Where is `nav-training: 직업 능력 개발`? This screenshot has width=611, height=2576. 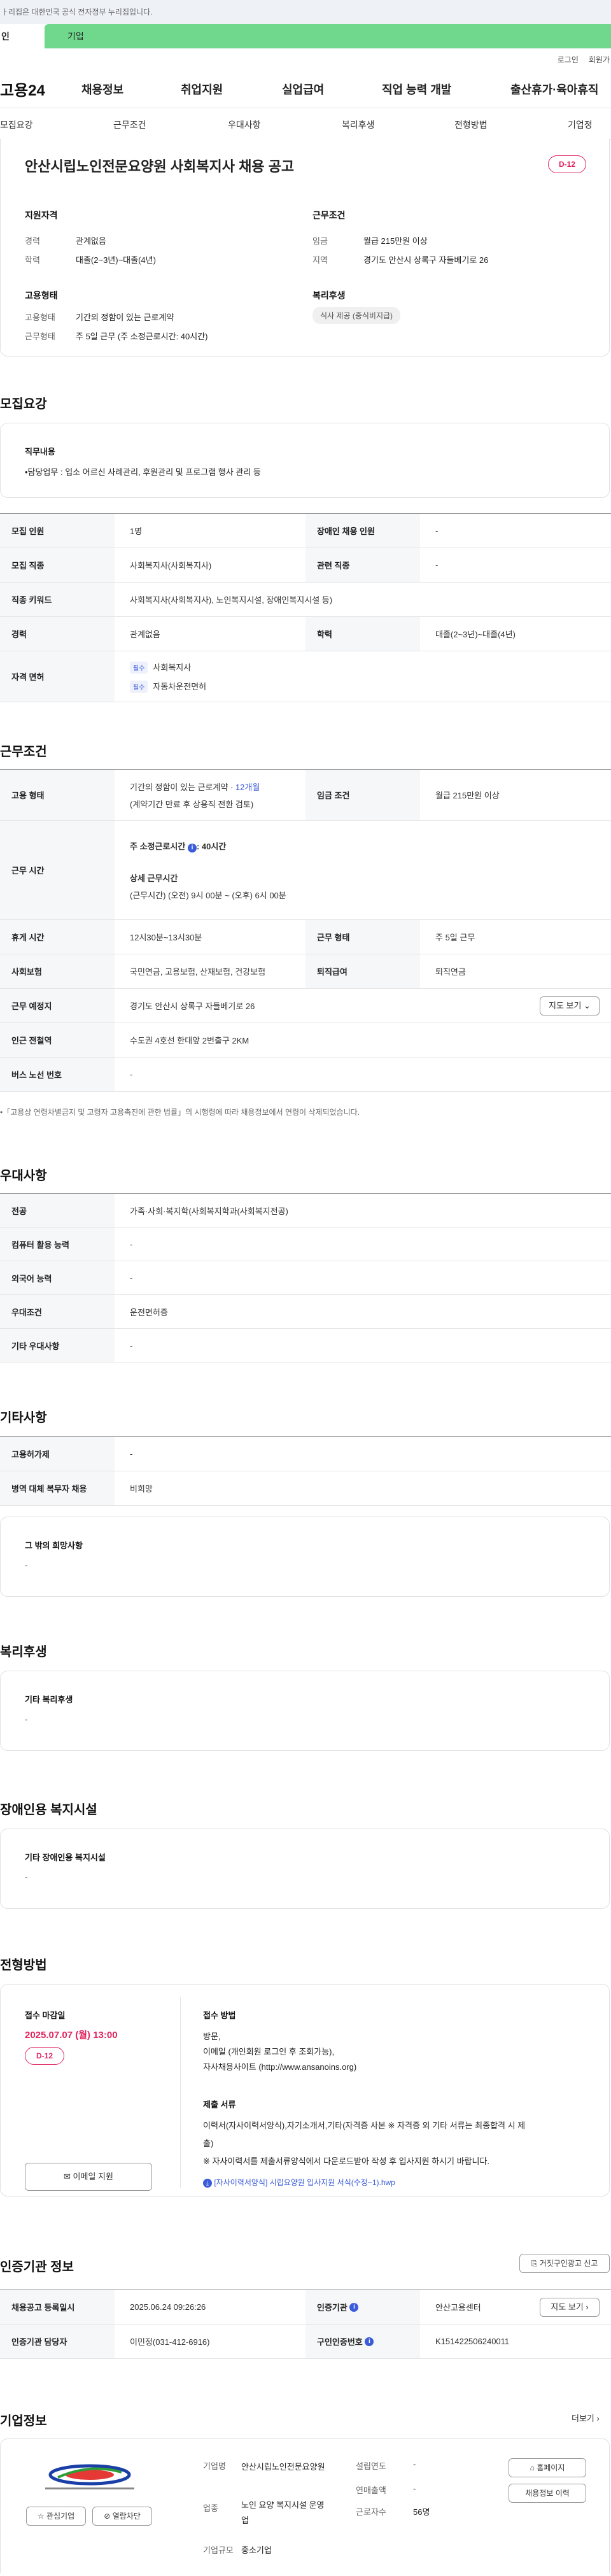
nav-training: 직업 능력 개발 is located at coordinates (416, 89).